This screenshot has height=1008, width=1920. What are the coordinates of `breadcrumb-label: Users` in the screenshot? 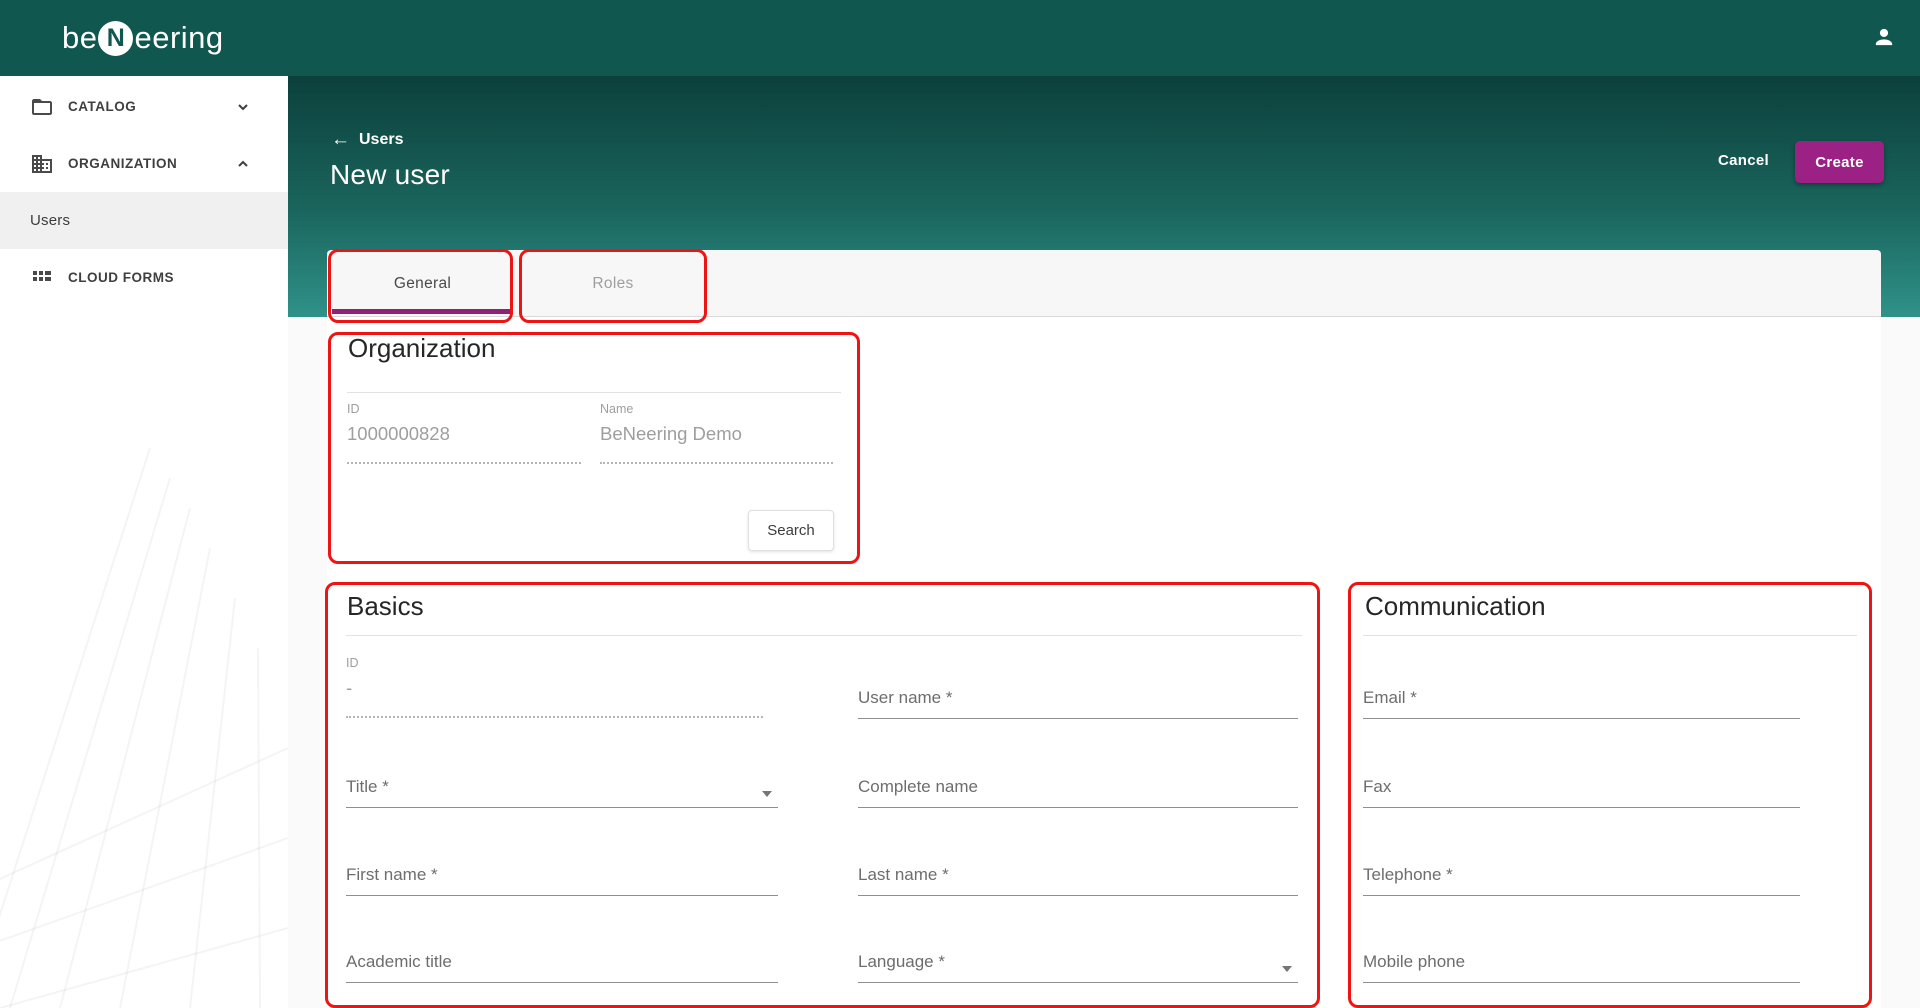 It's located at (381, 139).